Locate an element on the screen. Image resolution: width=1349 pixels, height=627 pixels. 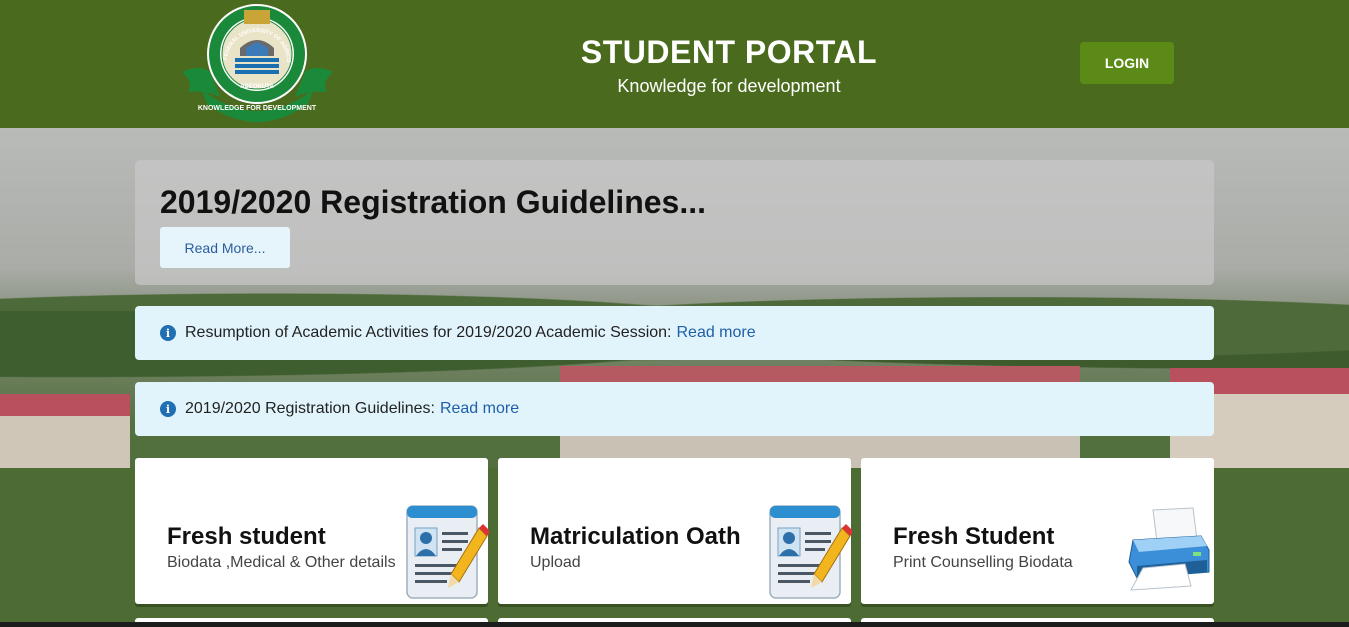
card-fresh-student-counselling: Fresh Student Print Counselling Biodata is located at coordinates (1037, 531).